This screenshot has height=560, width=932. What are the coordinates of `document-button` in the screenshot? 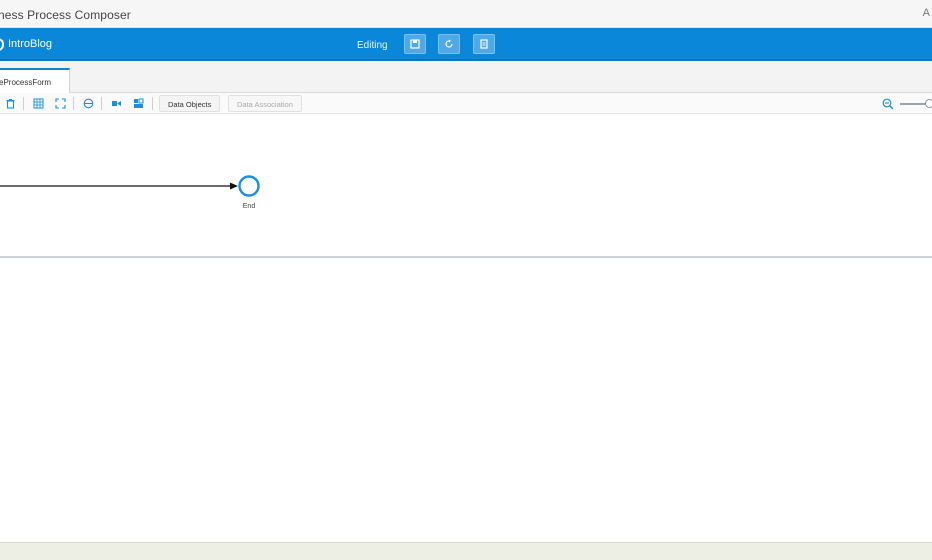 It's located at (484, 44).